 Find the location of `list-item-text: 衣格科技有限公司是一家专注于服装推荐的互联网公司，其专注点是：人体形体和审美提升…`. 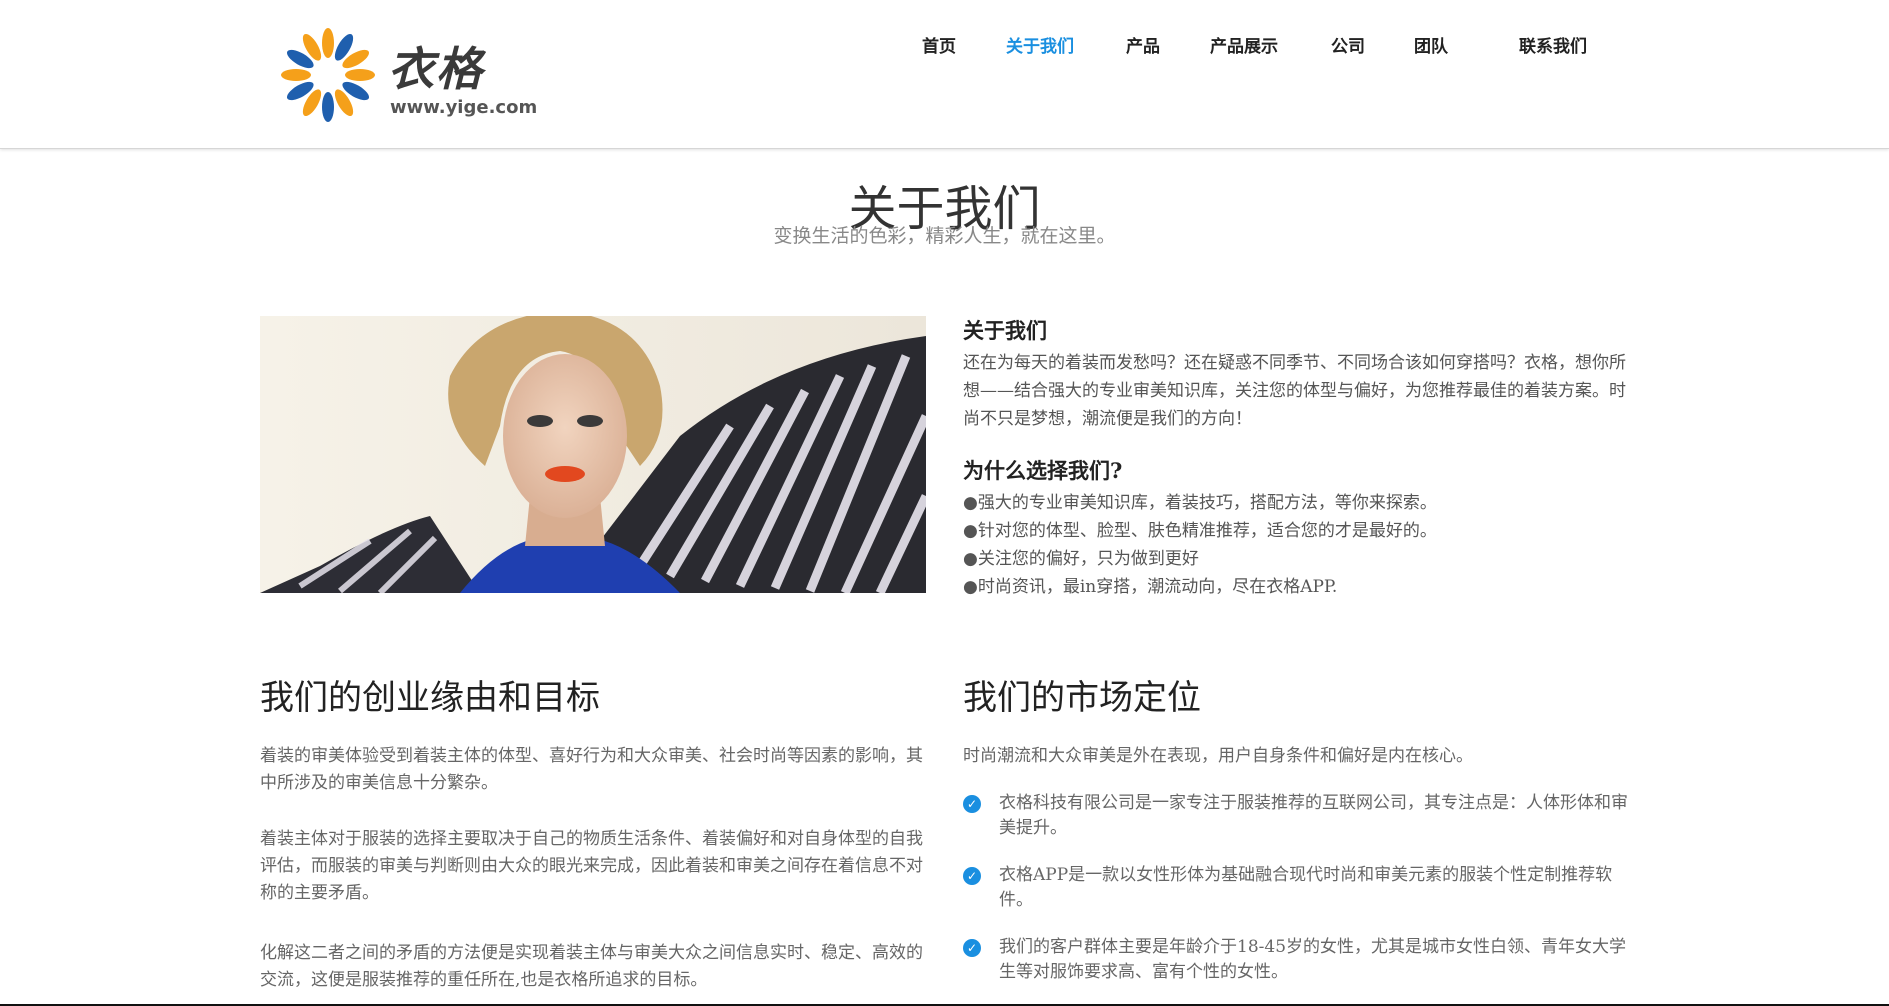

list-item-text: 衣格科技有限公司是一家专注于服装推荐的互联网公司，其专注点是：人体形体和审美提升… is located at coordinates (1313, 815).